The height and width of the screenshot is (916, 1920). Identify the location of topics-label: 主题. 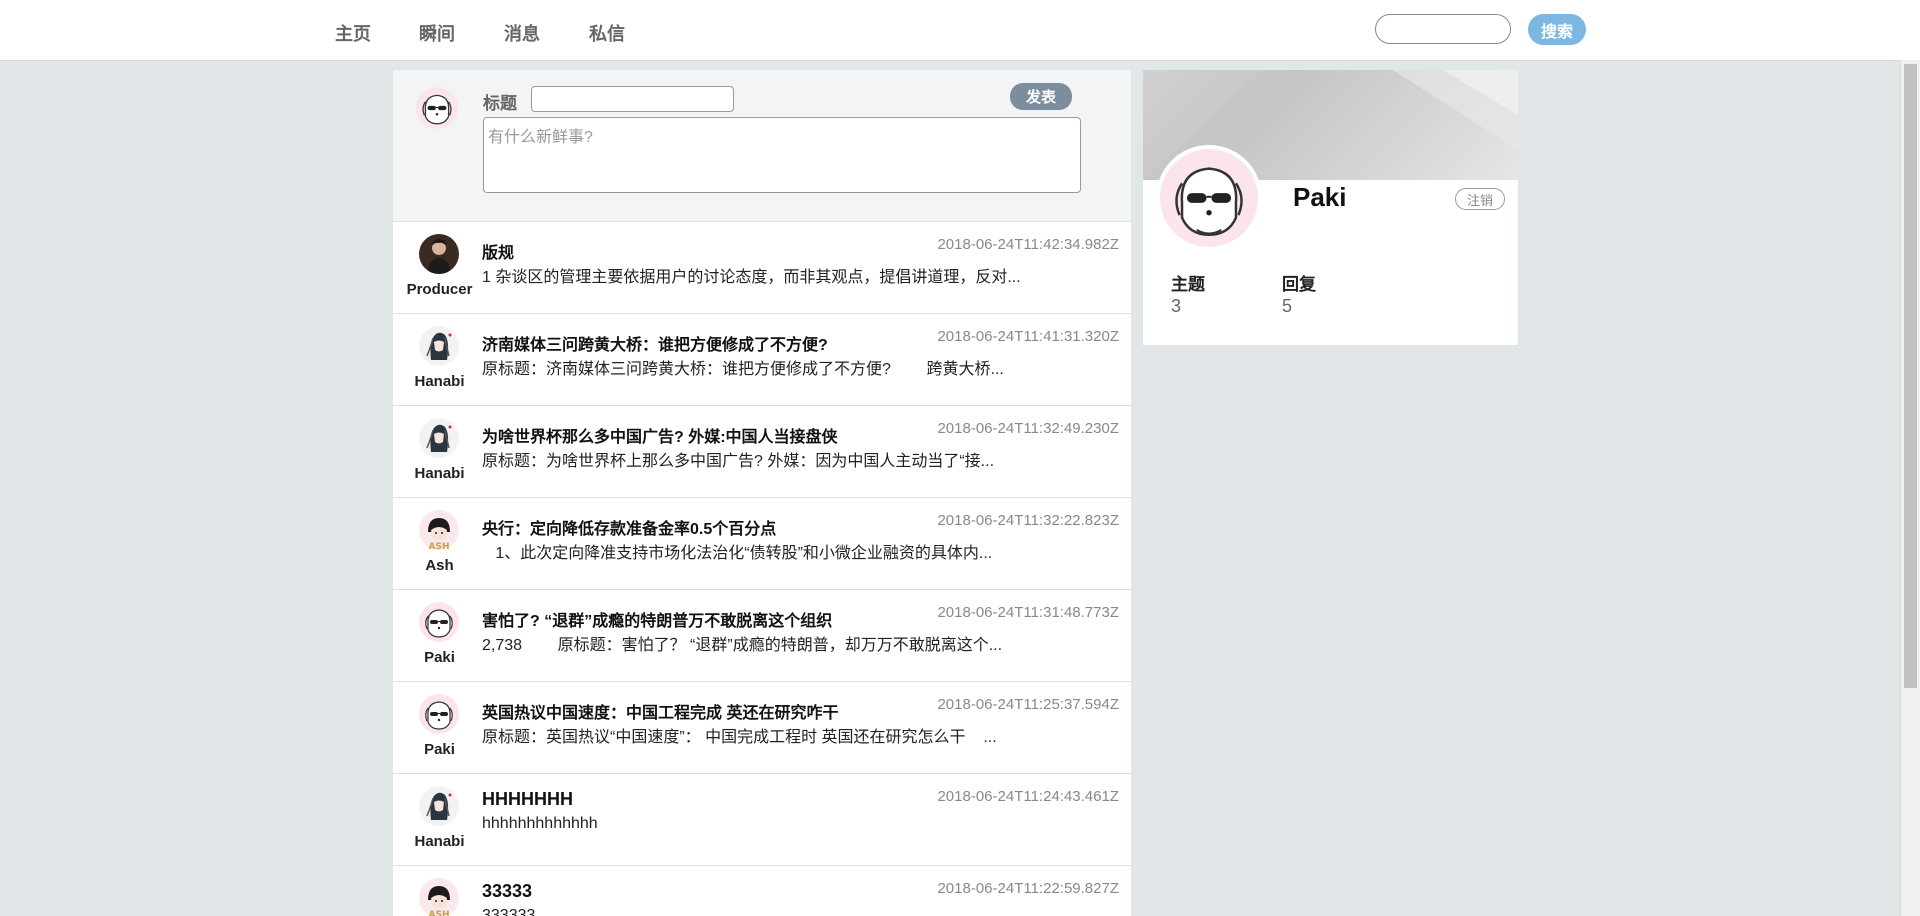
(1188, 284).